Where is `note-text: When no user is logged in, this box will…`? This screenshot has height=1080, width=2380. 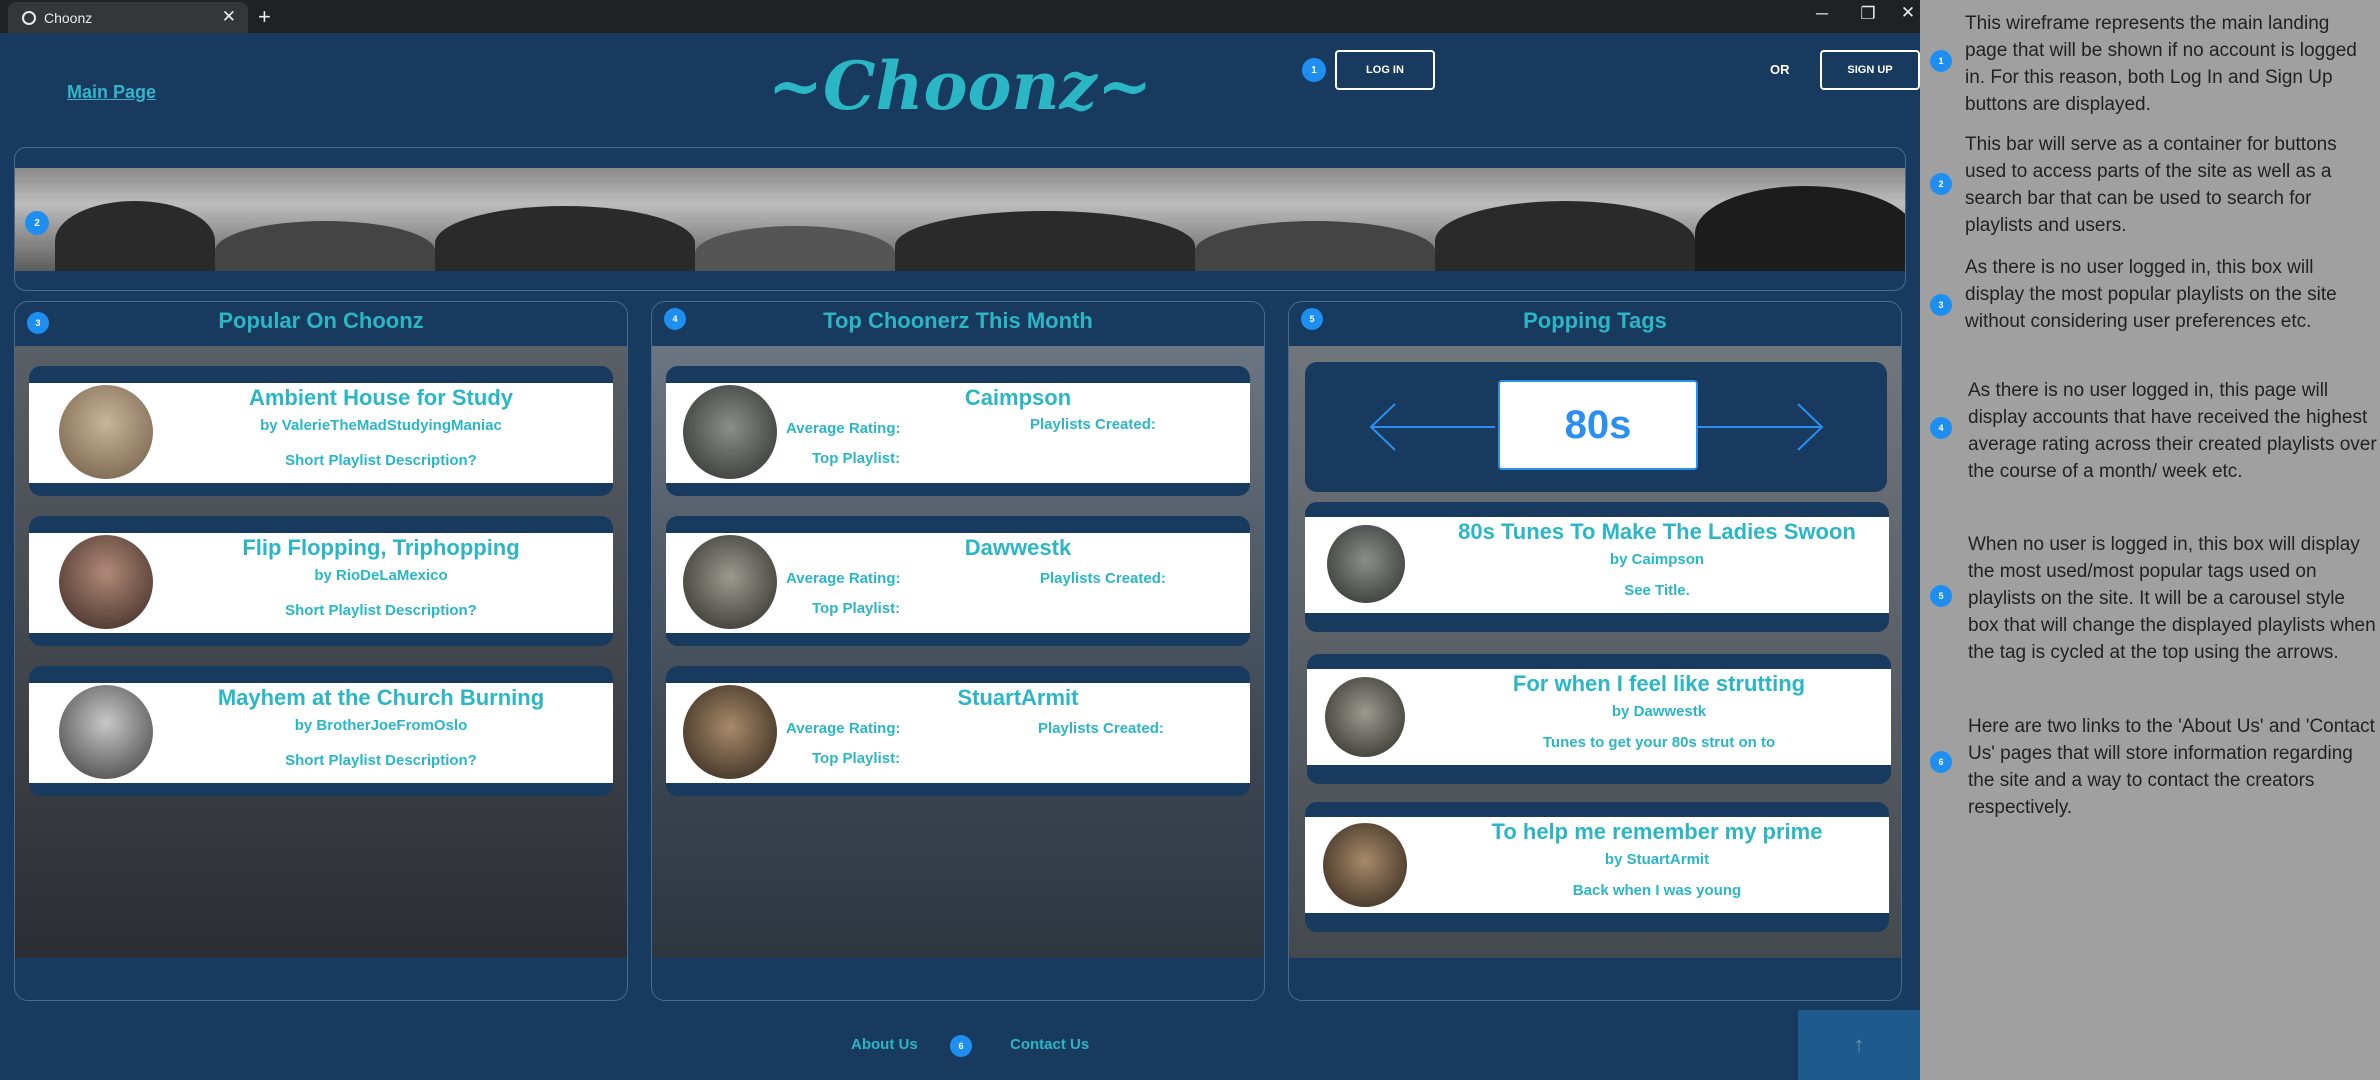
note-text: When no user is logged in, this box will… is located at coordinates (2172, 598).